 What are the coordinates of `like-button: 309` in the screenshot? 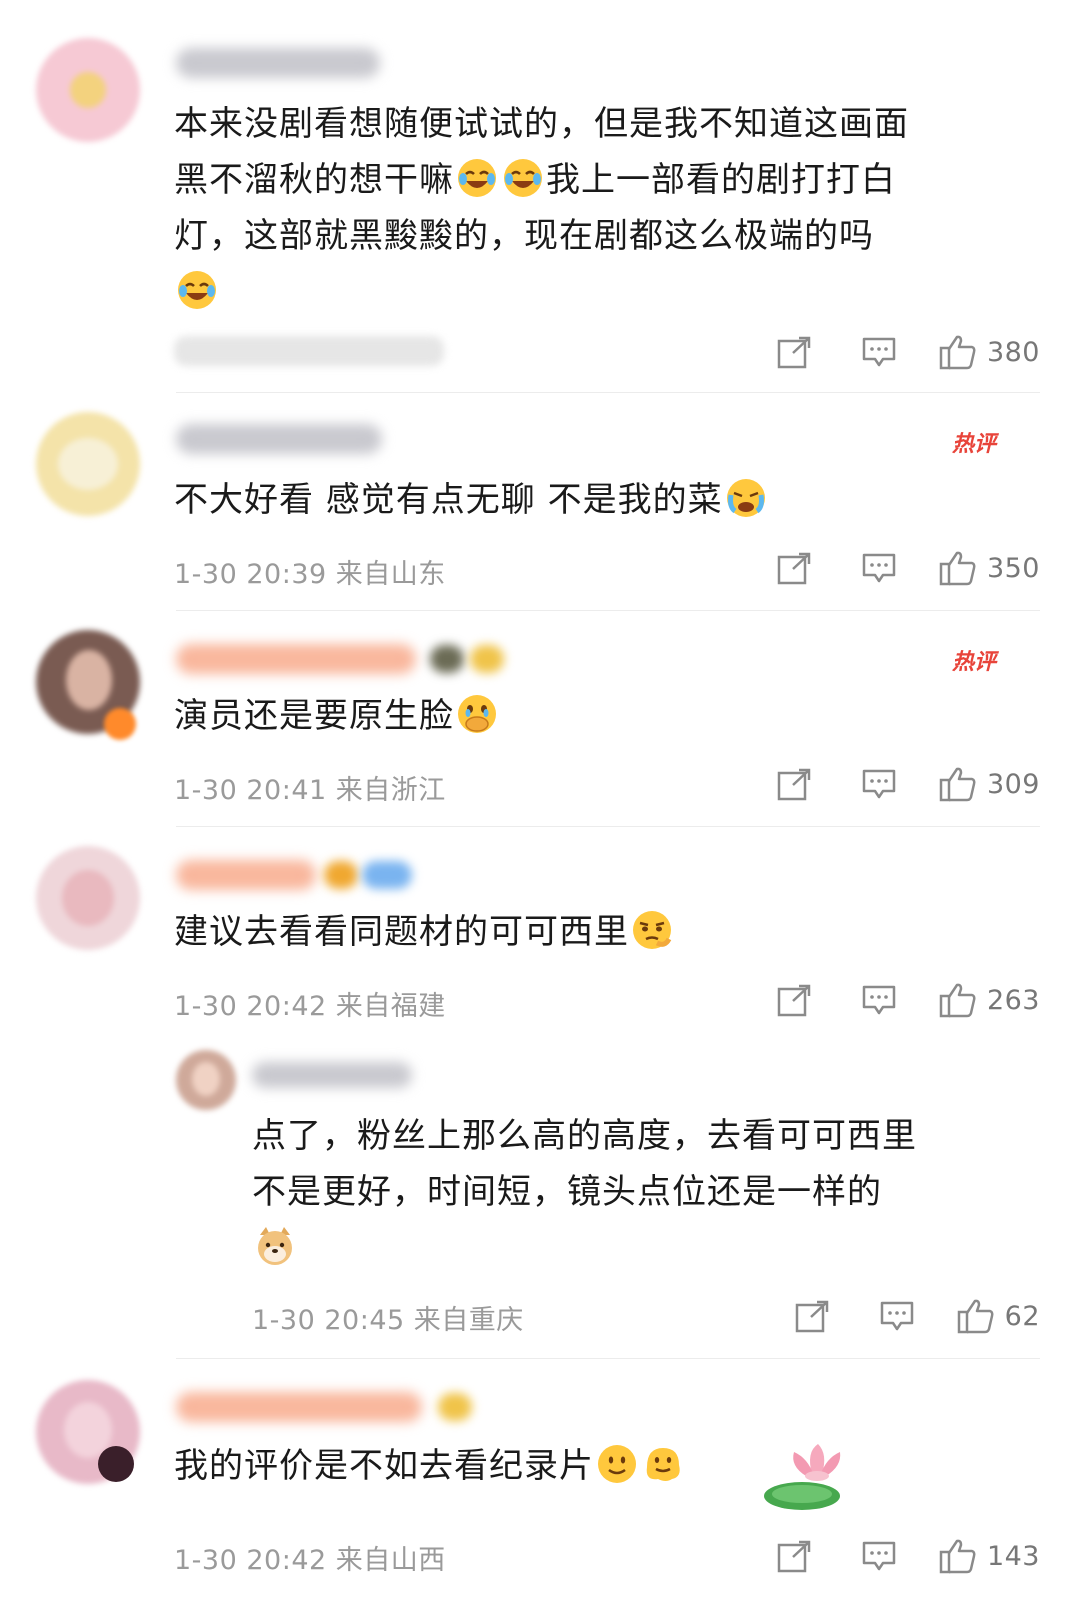 It's located at (989, 784).